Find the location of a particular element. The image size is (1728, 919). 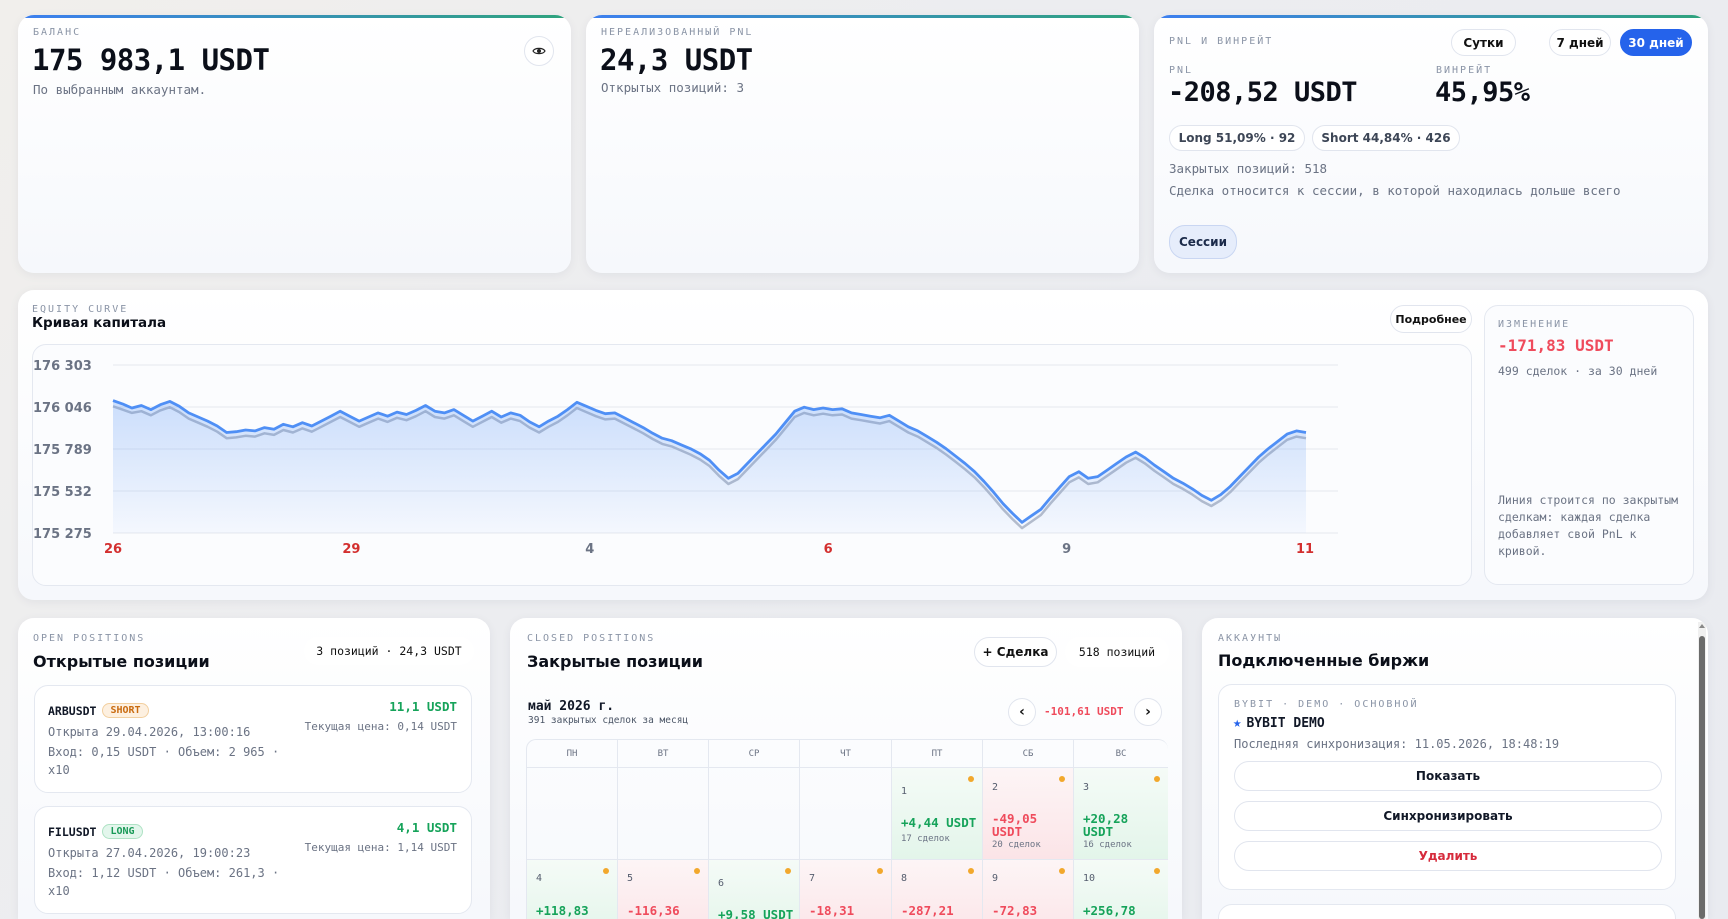

scrollbar-up-arrow is located at coordinates (1702, 626).